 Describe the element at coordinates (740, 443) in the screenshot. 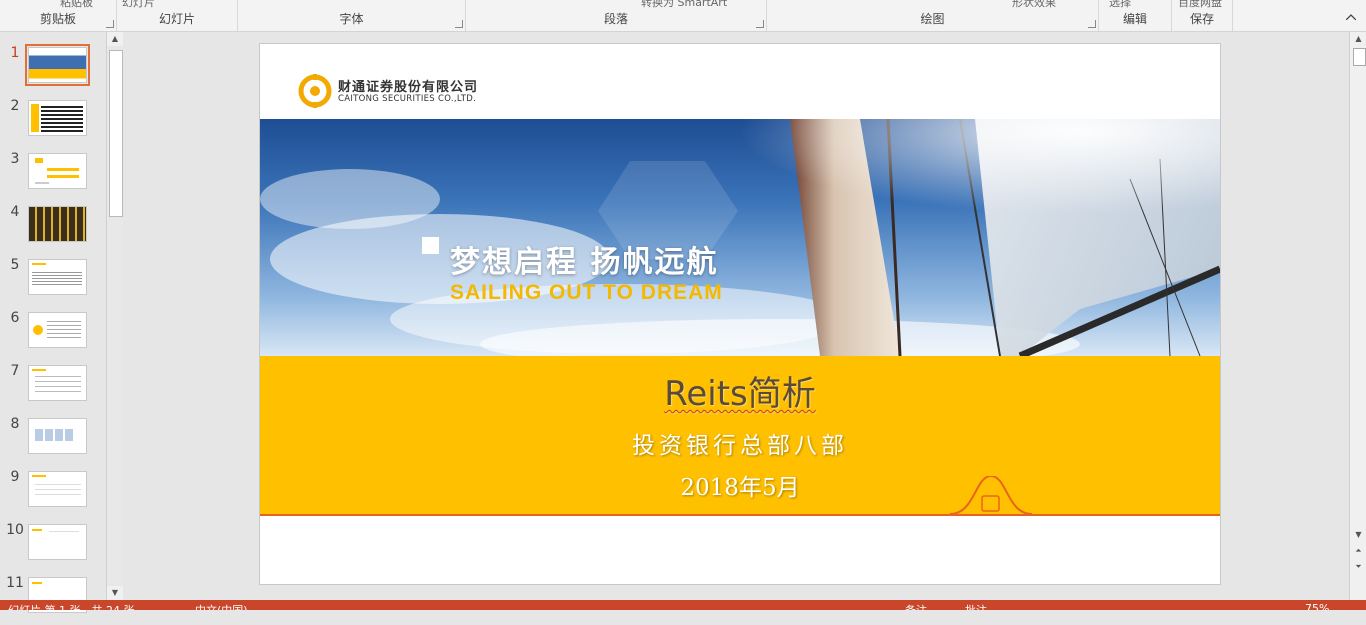

I see `department-subtitle: 投资银行总部八部` at that location.